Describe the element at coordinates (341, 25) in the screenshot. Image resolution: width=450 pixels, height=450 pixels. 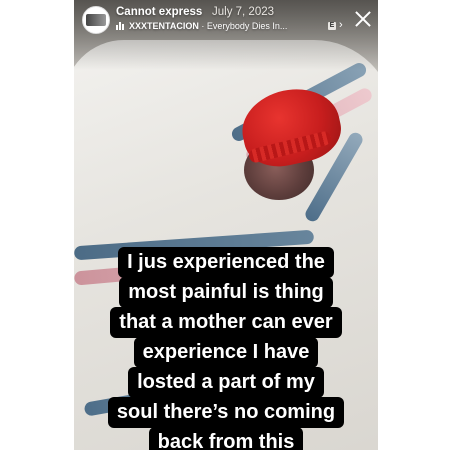
I see `chevron-right-icon: ›` at that location.